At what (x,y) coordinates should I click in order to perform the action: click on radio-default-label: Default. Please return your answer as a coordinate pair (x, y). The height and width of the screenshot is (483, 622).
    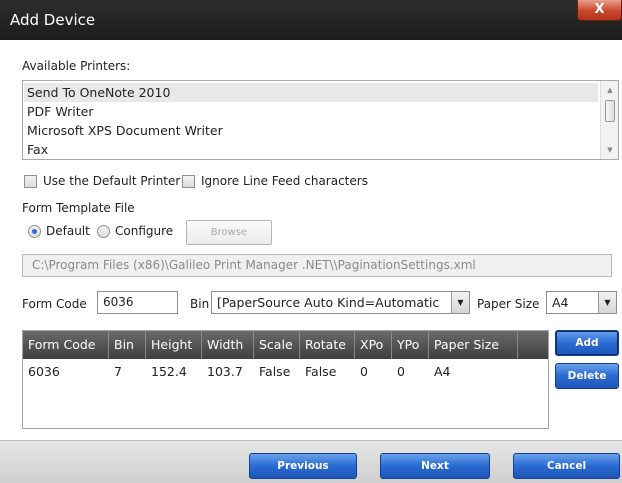
    Looking at the image, I should click on (68, 231).